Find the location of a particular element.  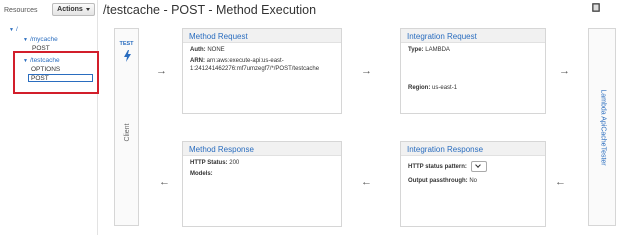

book-icon is located at coordinates (596, 7).